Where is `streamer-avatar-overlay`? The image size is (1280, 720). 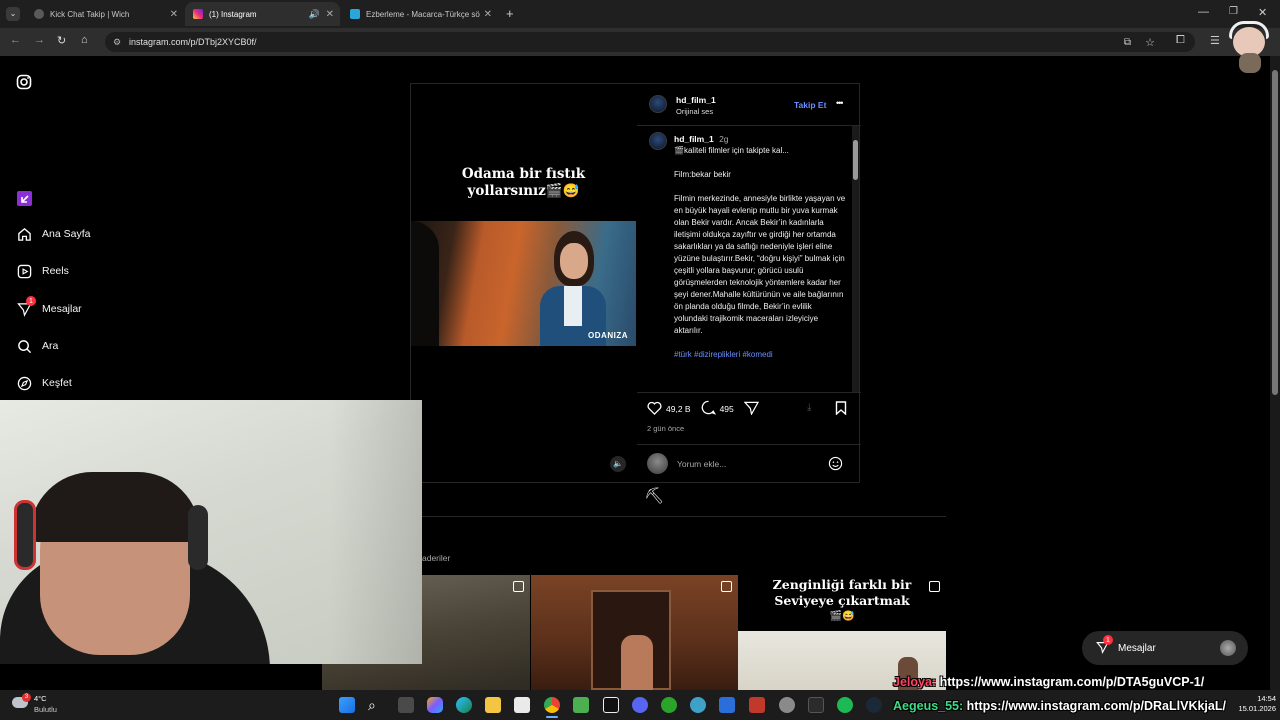 streamer-avatar-overlay is located at coordinates (1249, 47).